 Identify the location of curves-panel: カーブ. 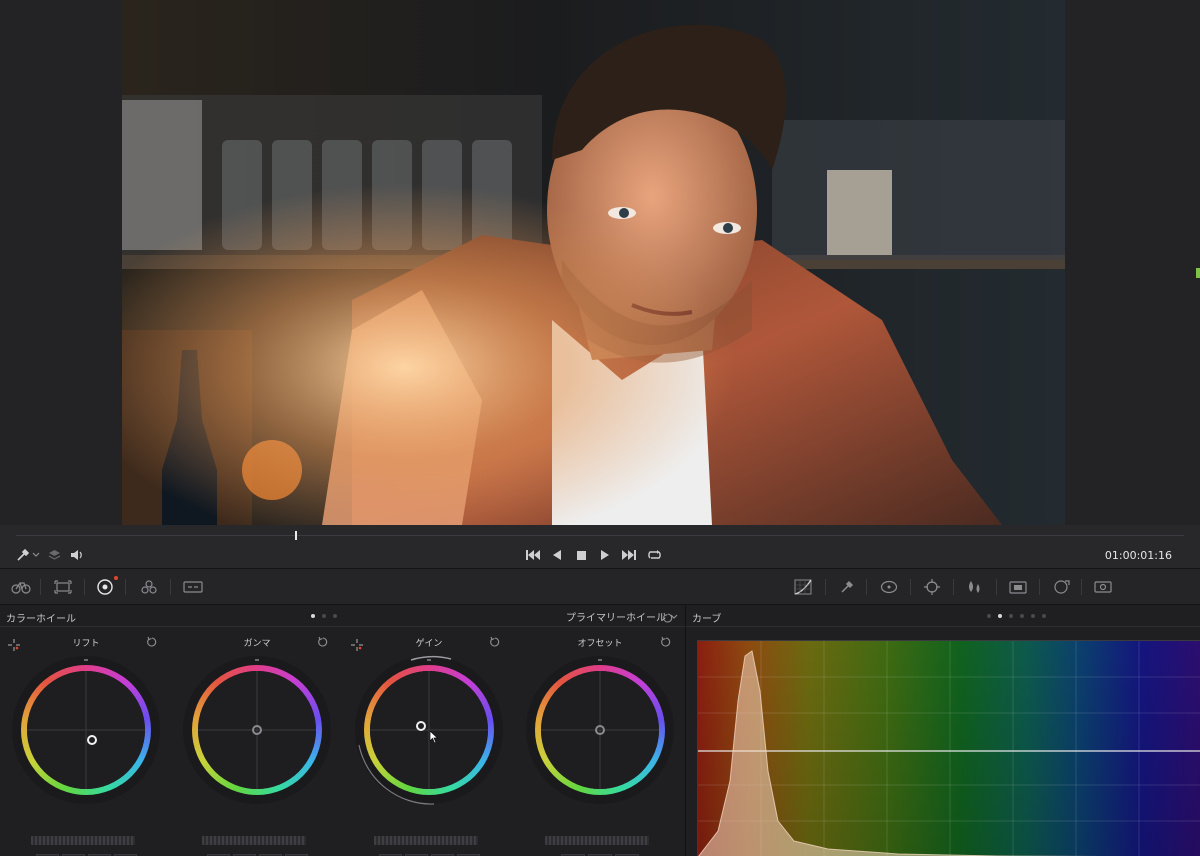
(942, 730).